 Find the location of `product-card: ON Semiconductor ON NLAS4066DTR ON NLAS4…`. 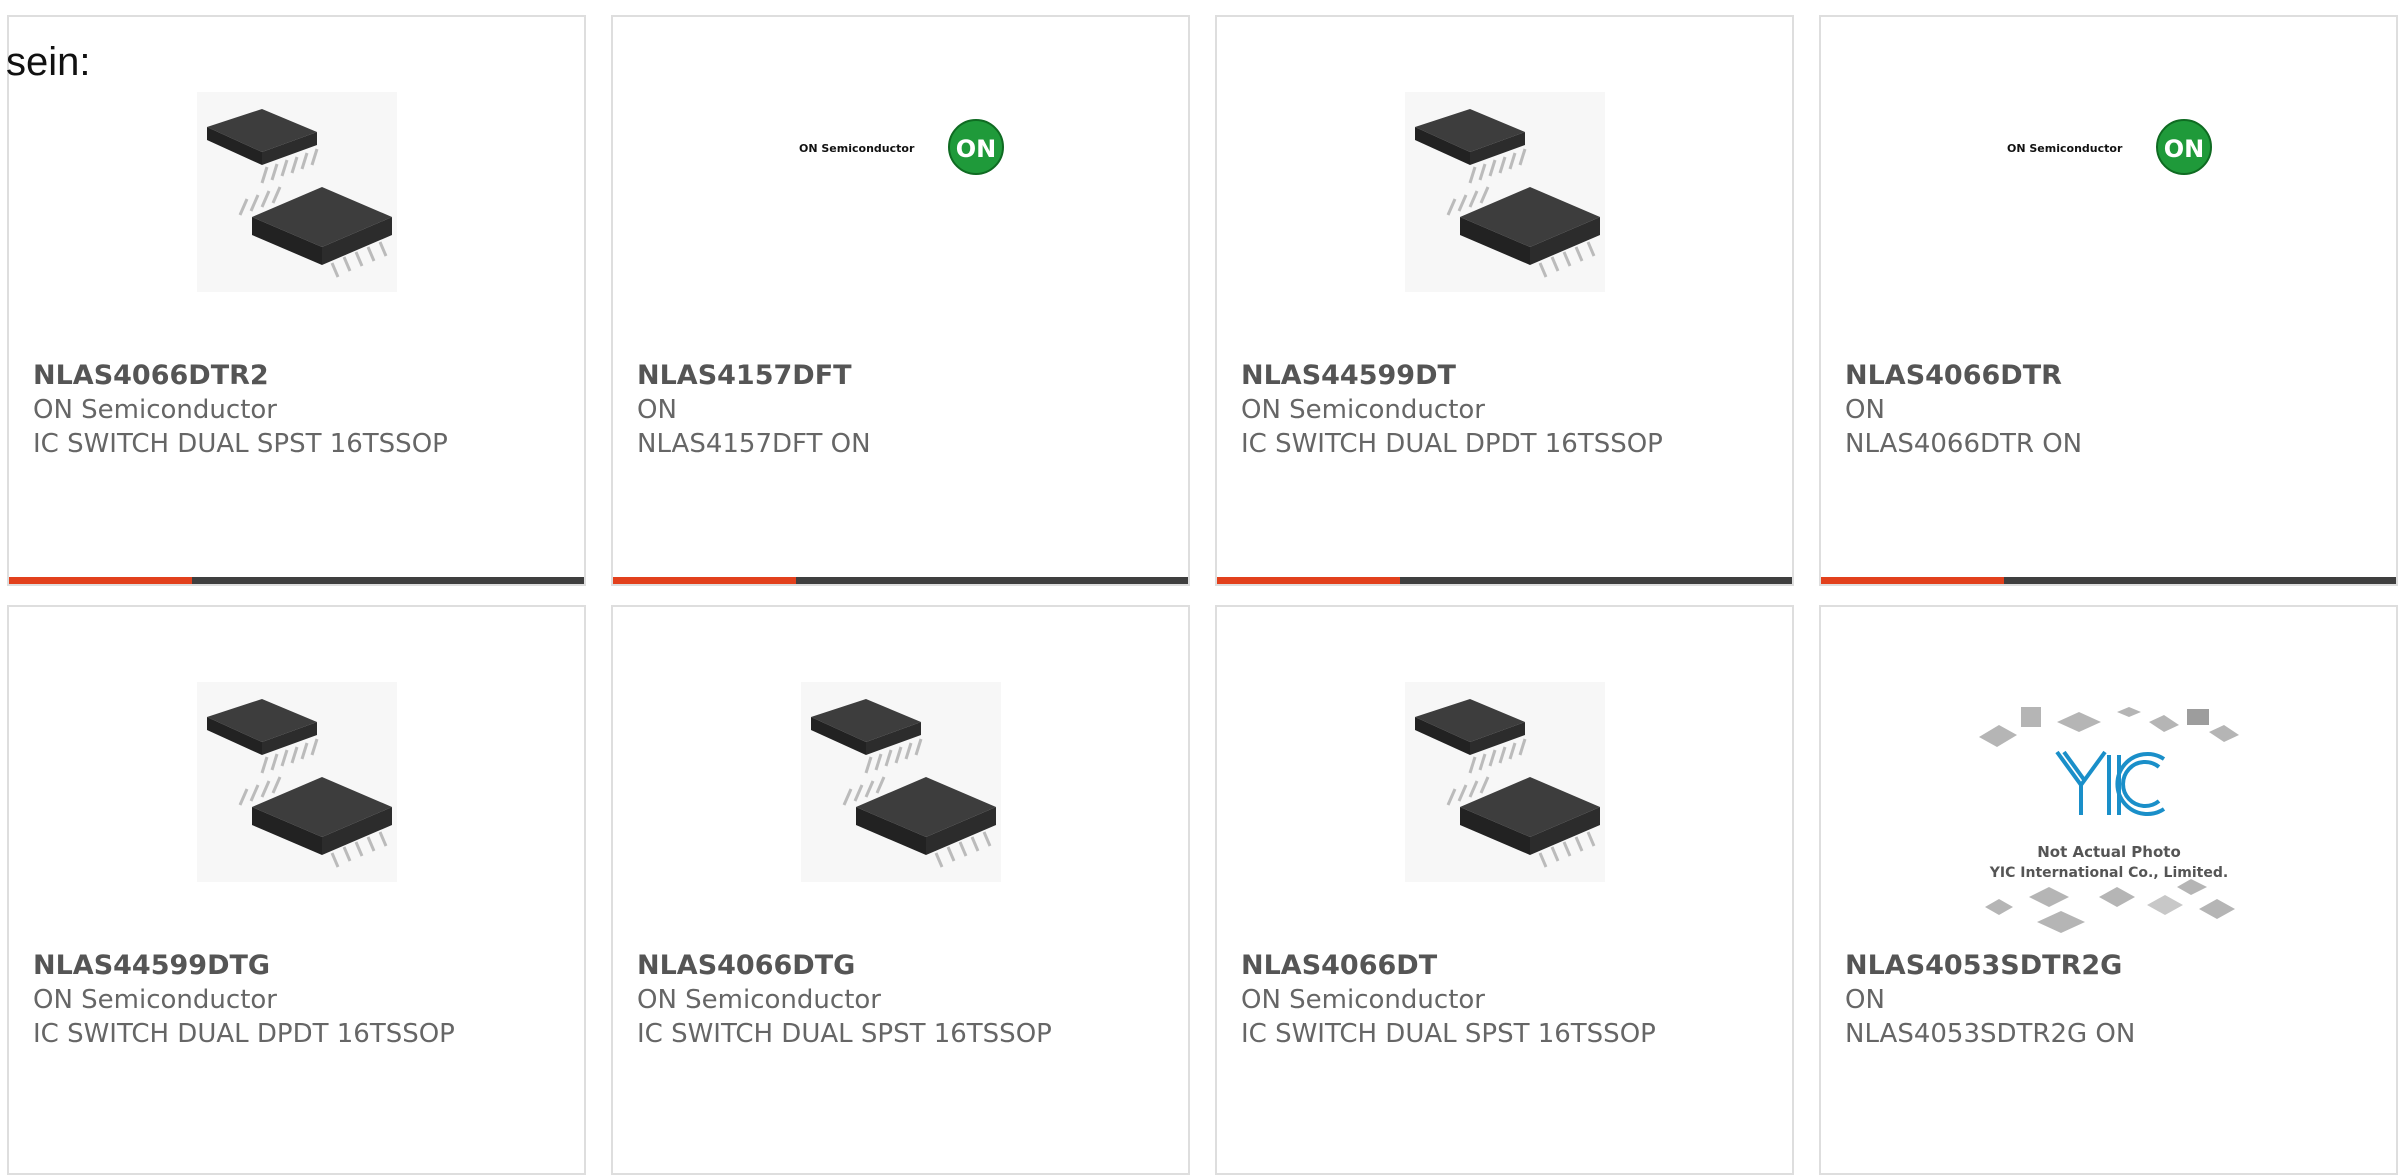

product-card: ON Semiconductor ON NLAS4066DTR ON NLAS4… is located at coordinates (2108, 300).